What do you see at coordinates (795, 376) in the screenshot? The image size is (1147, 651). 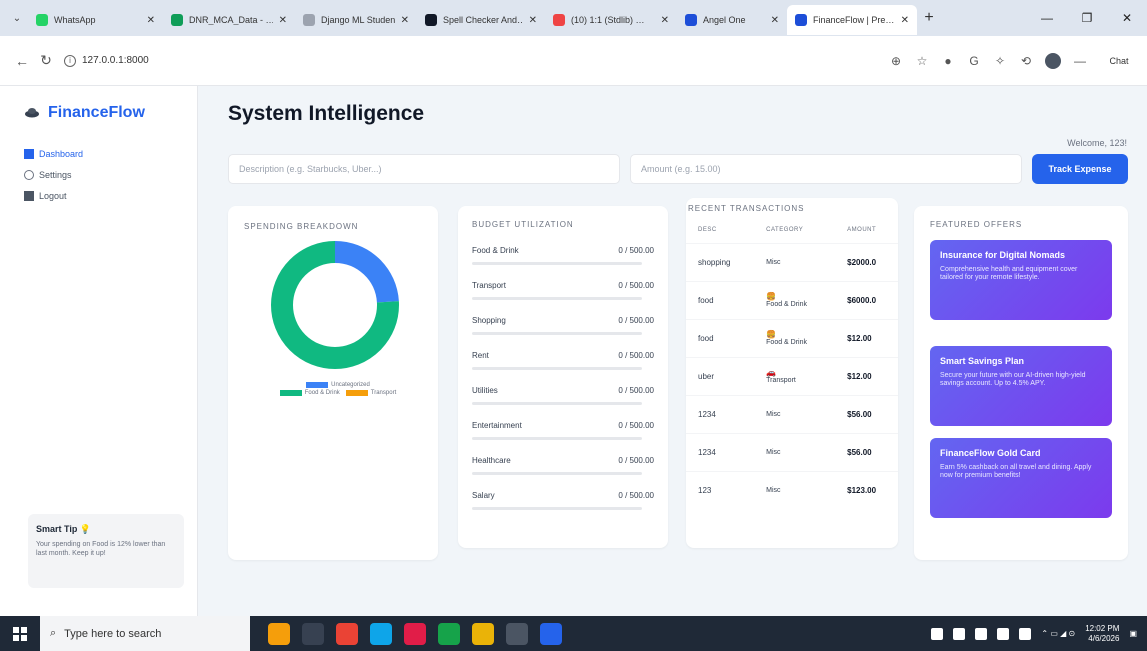 I see `transaction-category-cell: 🚗 Transport` at bounding box center [795, 376].